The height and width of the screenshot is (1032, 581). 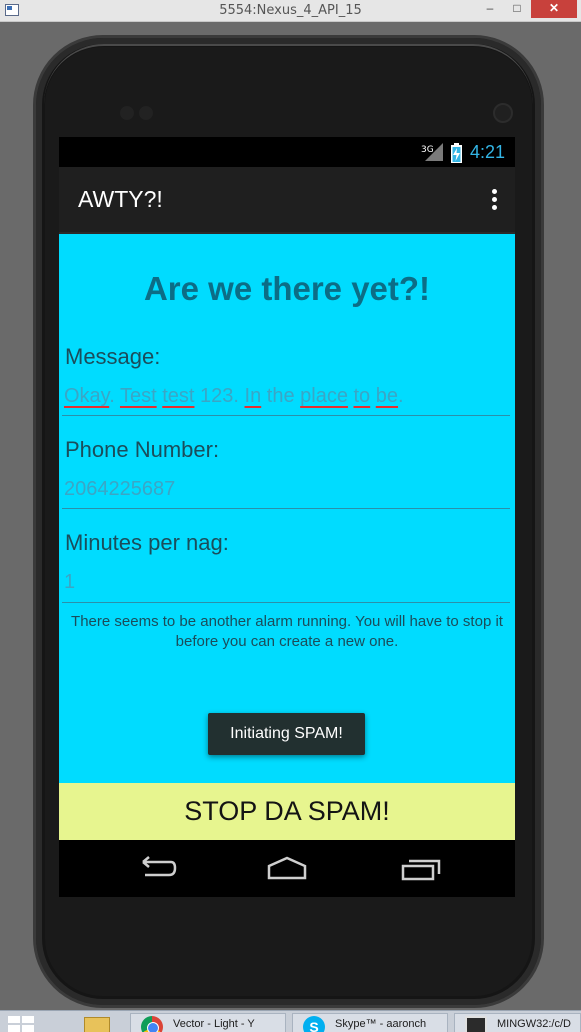 What do you see at coordinates (490, 9) in the screenshot?
I see `window-minimize-button: –` at bounding box center [490, 9].